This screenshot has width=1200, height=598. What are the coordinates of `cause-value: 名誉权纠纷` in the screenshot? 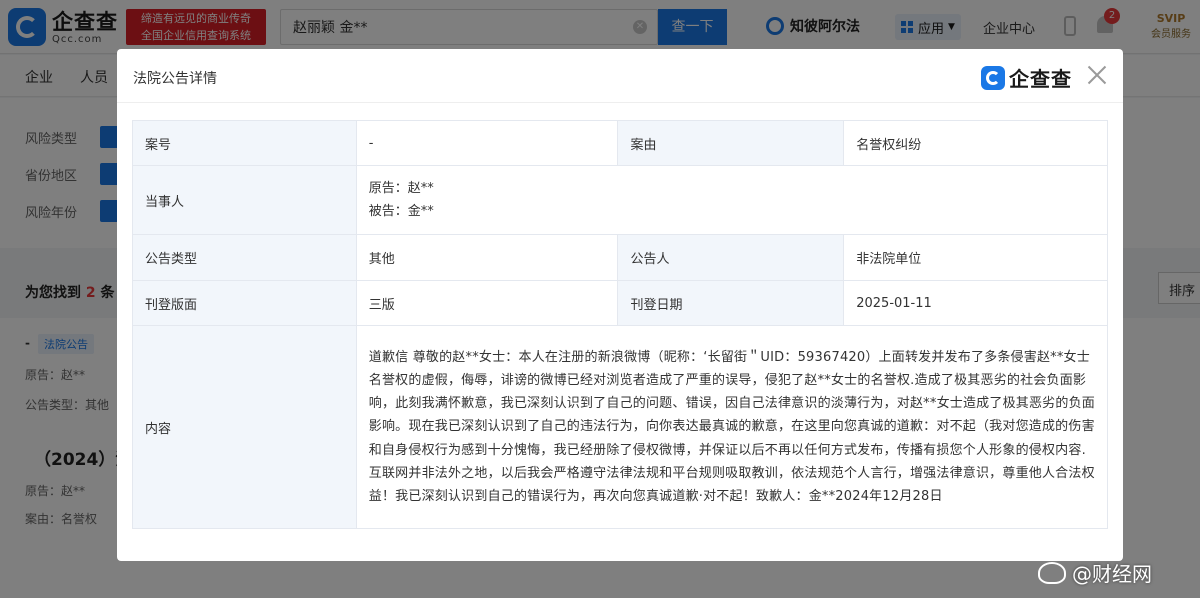 It's located at (975, 143).